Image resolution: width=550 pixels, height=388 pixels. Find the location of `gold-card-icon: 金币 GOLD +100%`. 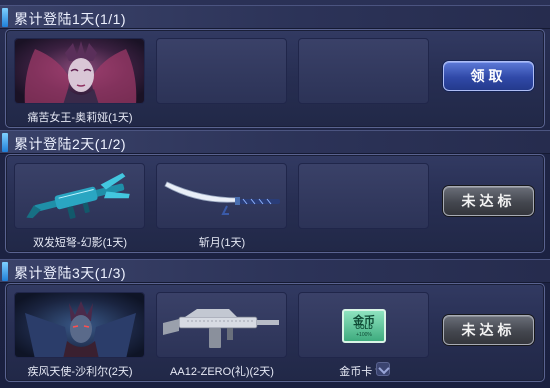

gold-card-icon: 金币 GOLD +100% is located at coordinates (364, 326).